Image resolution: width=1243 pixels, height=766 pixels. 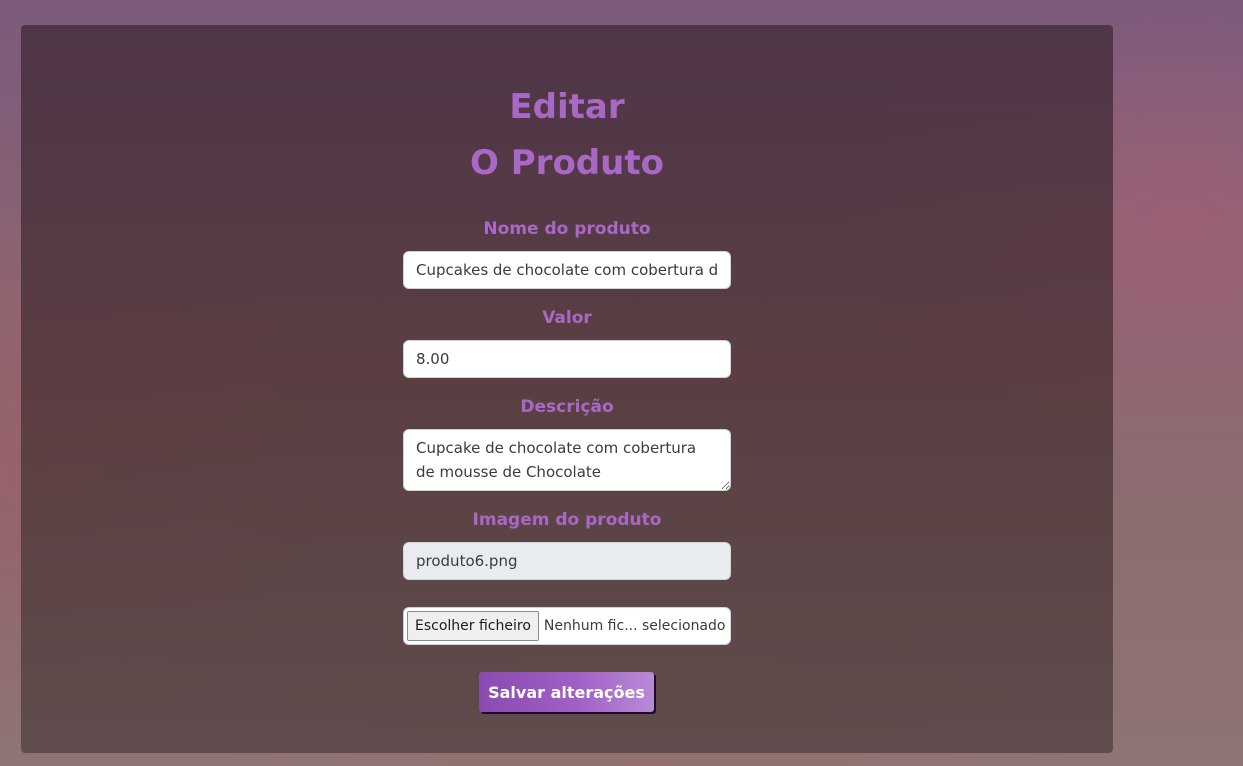 I want to click on page-title-line-1: Editar, so click(x=567, y=107).